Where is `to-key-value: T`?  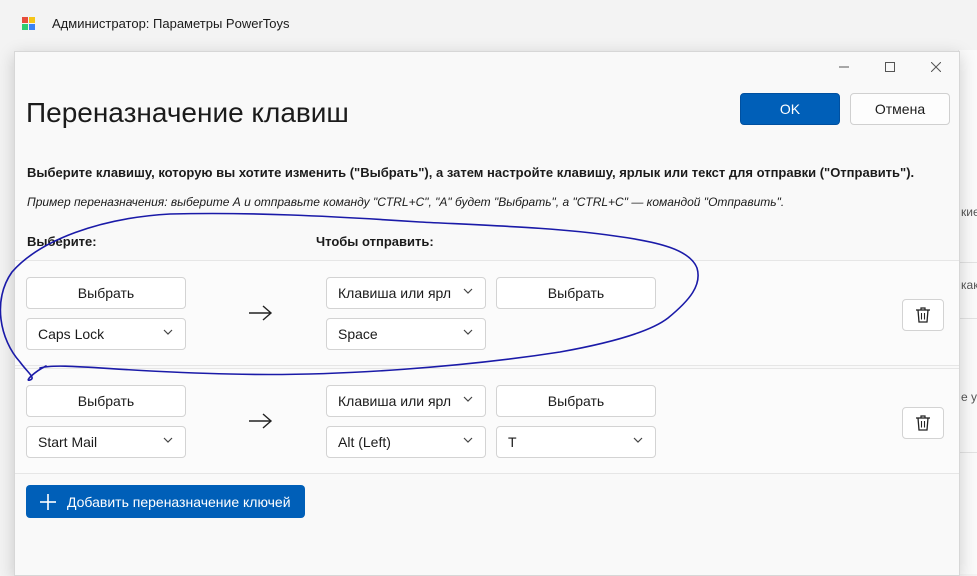
to-key-value: T is located at coordinates (512, 442).